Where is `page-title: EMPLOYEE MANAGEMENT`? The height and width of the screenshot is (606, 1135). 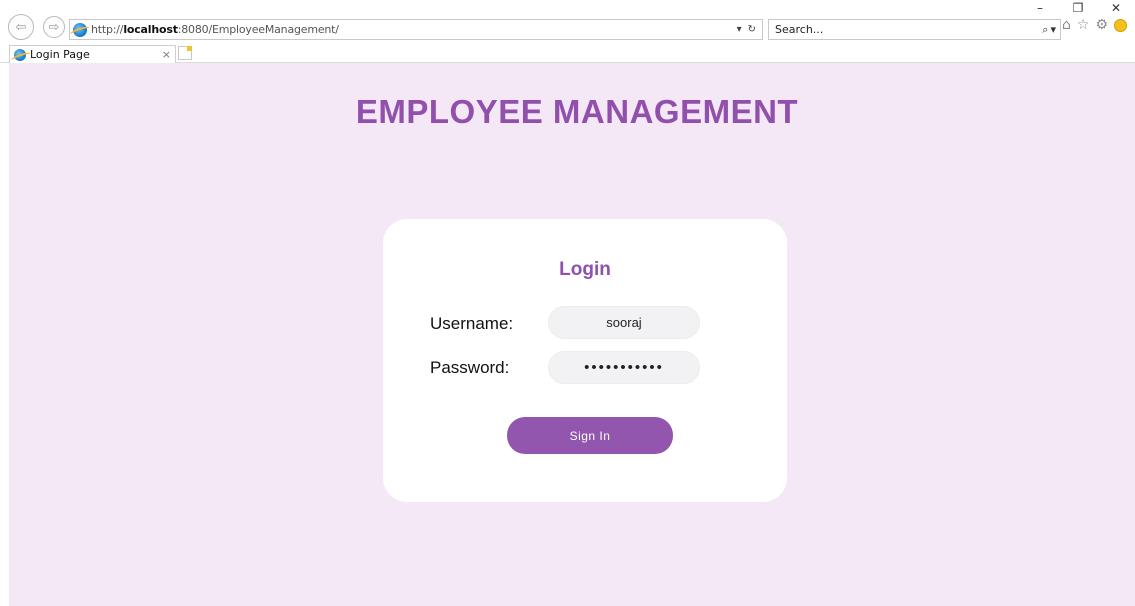 page-title: EMPLOYEE MANAGEMENT is located at coordinates (577, 111).